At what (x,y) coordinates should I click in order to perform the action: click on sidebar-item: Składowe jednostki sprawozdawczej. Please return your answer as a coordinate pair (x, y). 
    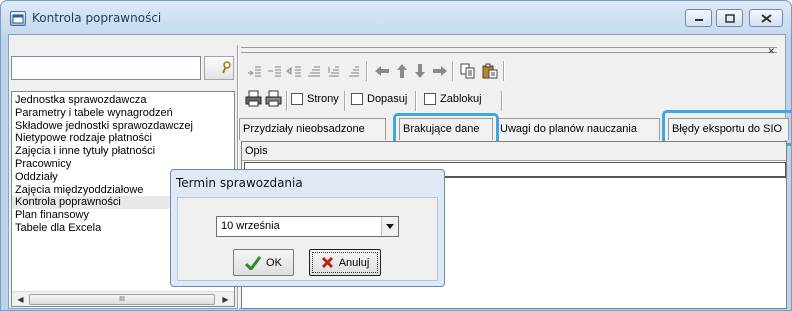
    Looking at the image, I should click on (123, 126).